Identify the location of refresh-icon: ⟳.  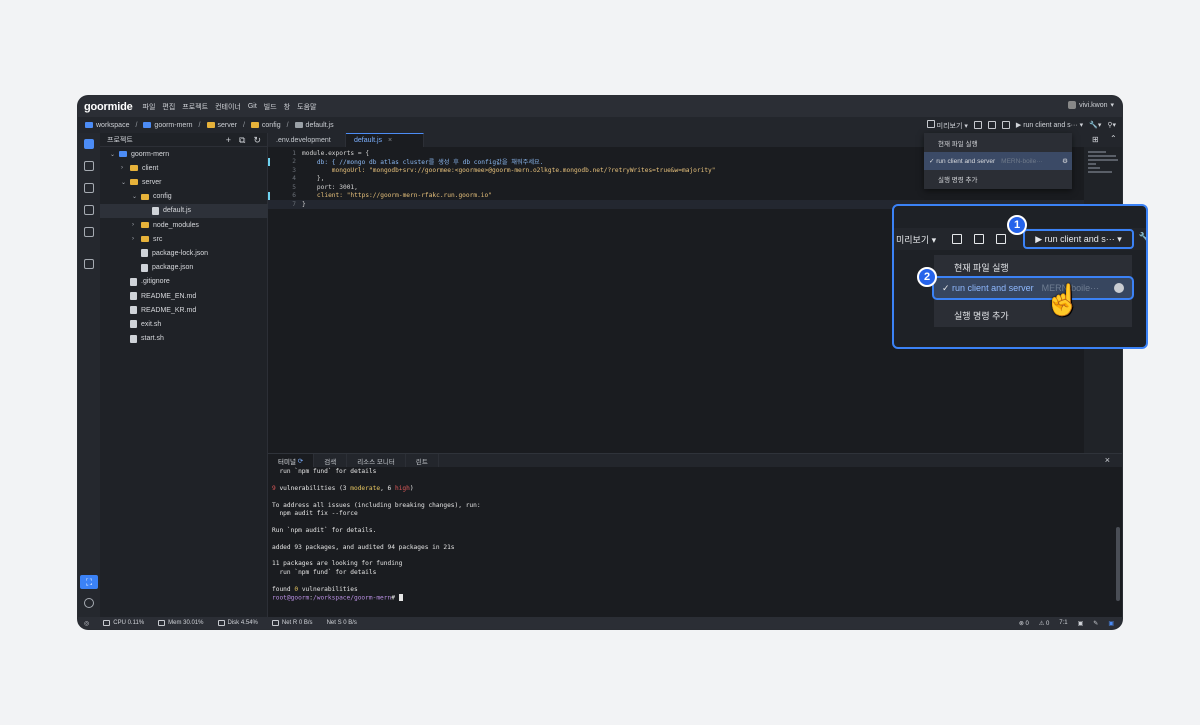
(300, 461).